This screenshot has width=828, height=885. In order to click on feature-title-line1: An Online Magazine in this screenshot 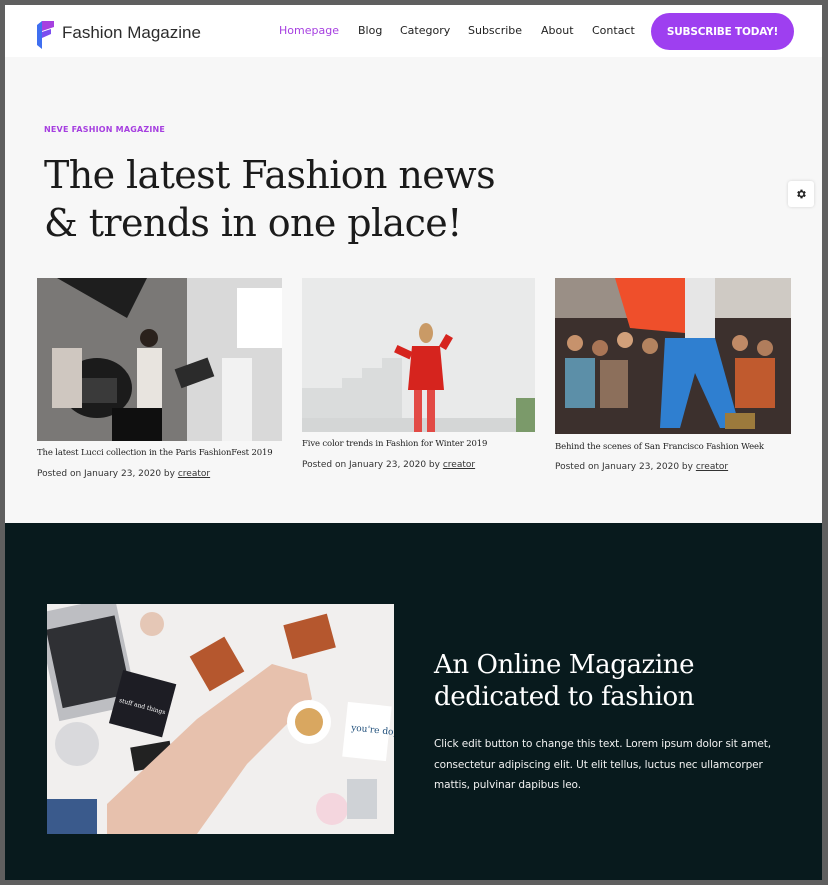, I will do `click(564, 665)`.